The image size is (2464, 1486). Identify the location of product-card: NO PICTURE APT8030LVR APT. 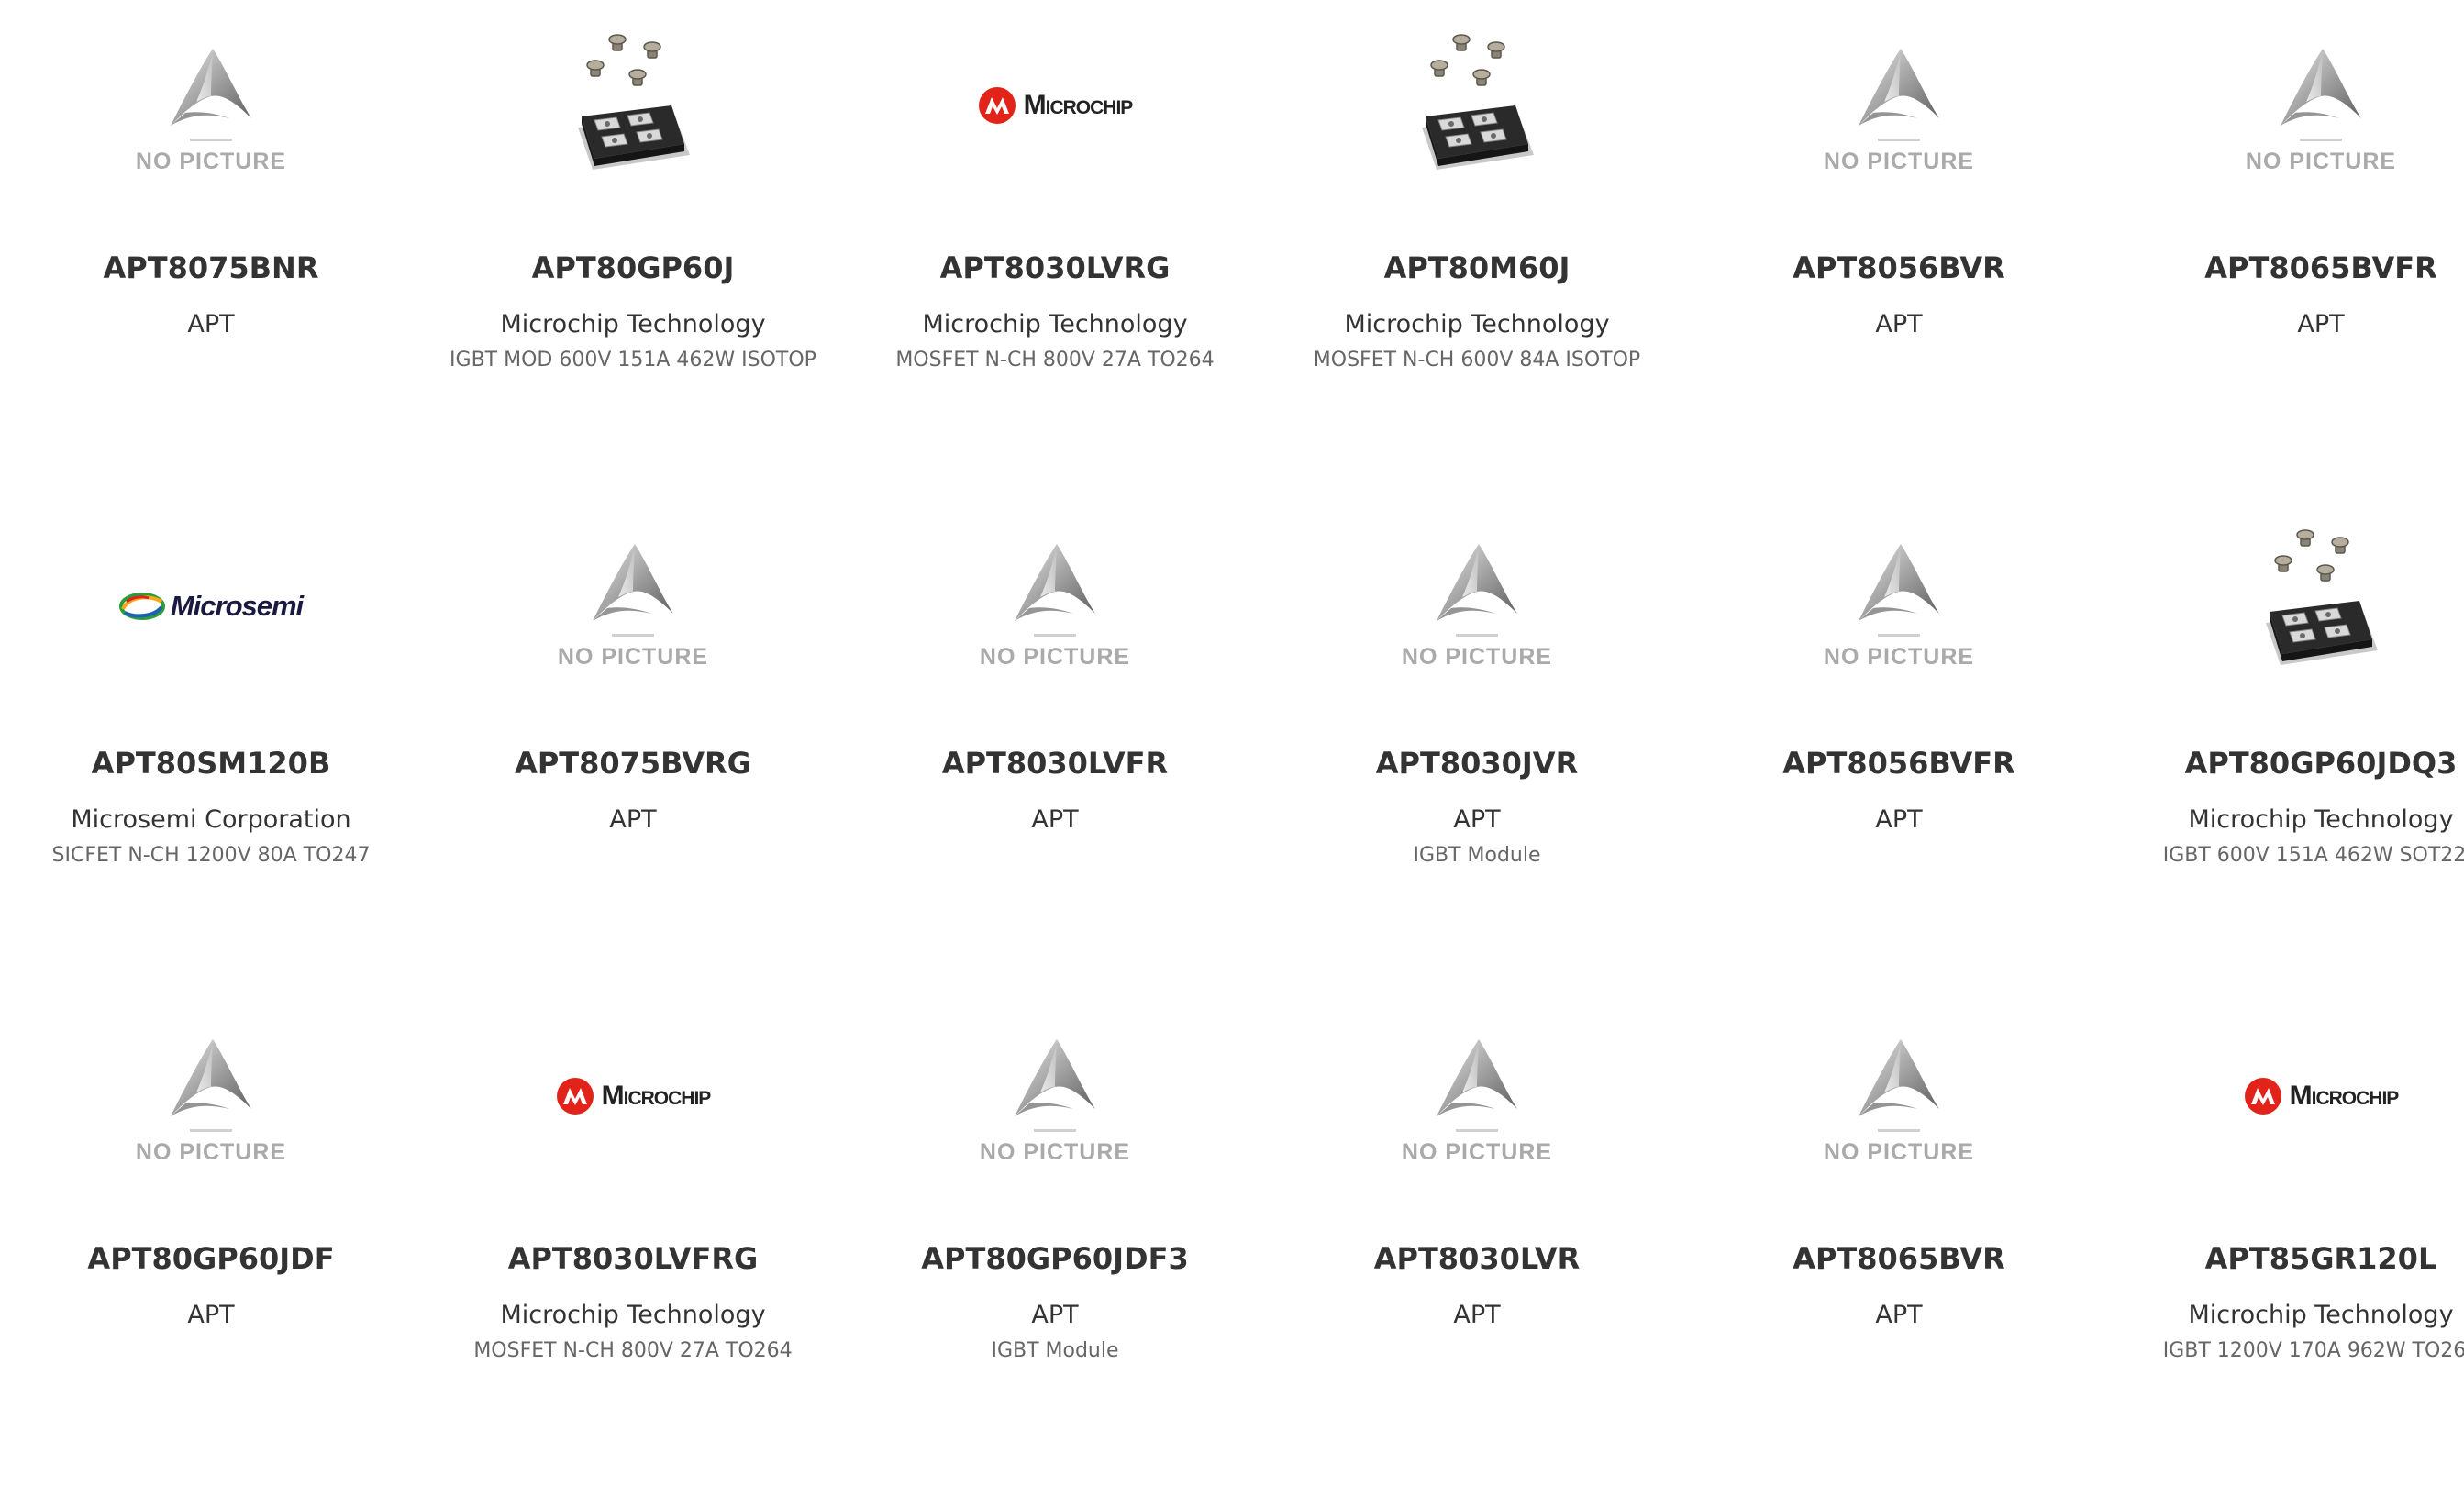
(1477, 1238).